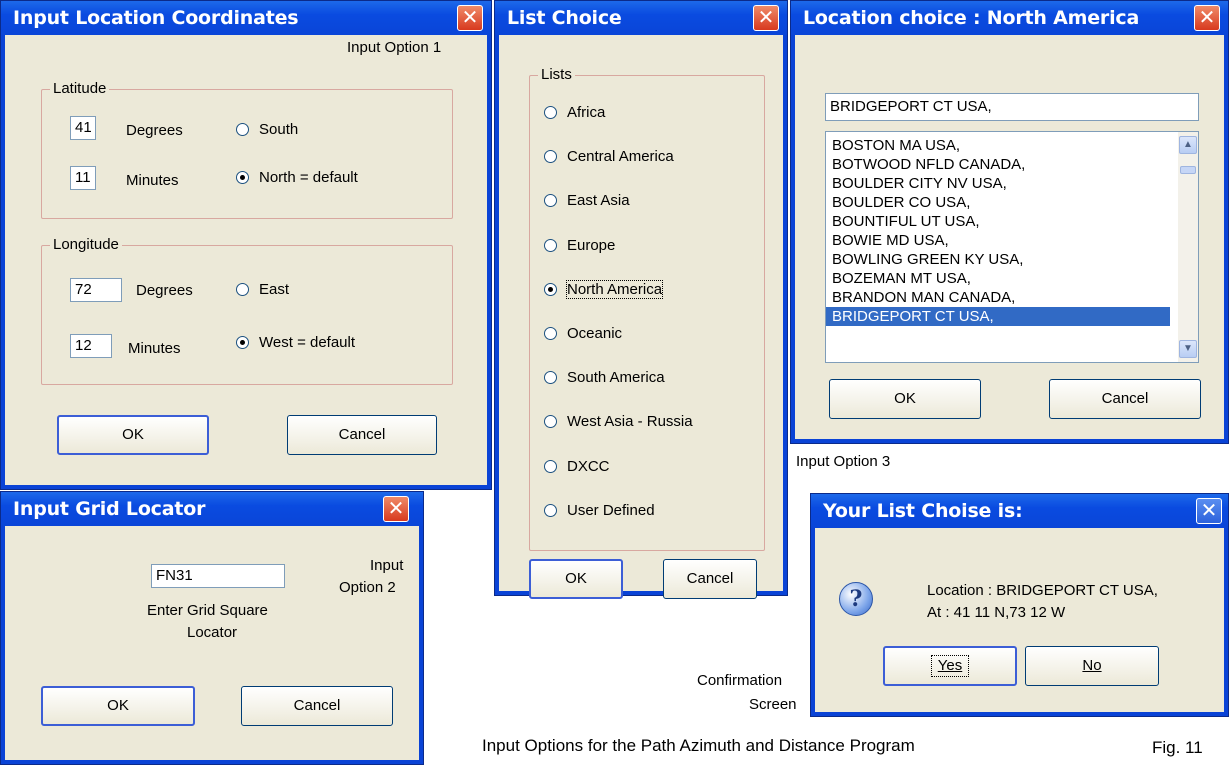  I want to click on latitude-degrees-label: Degrees, so click(154, 130).